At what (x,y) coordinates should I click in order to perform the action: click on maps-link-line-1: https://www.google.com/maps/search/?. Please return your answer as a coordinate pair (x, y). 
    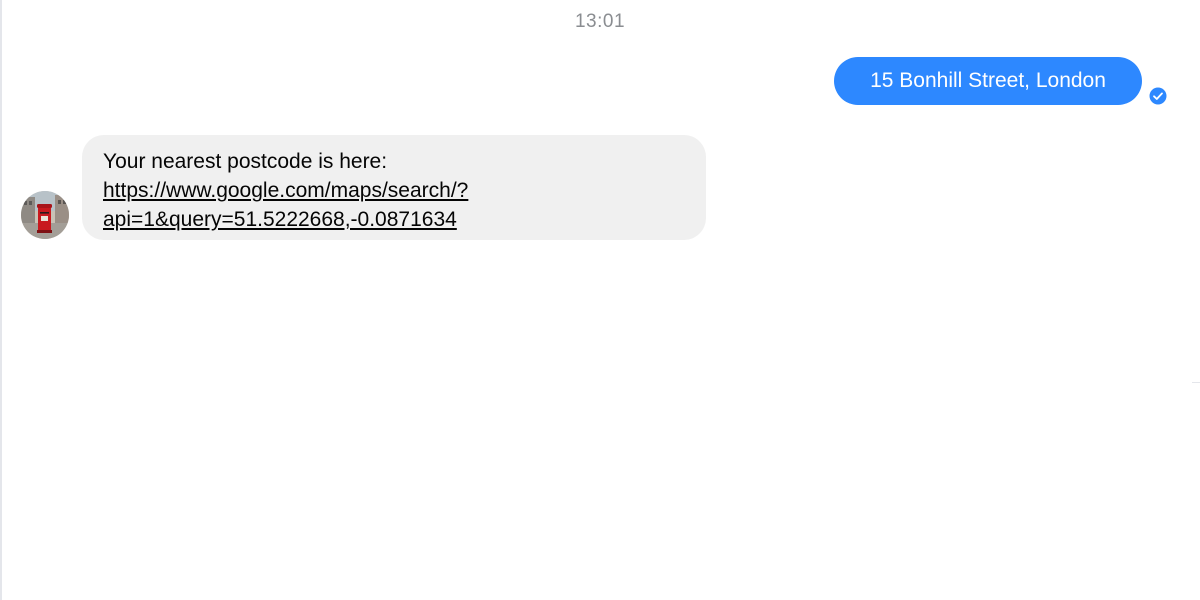
    Looking at the image, I should click on (394, 190).